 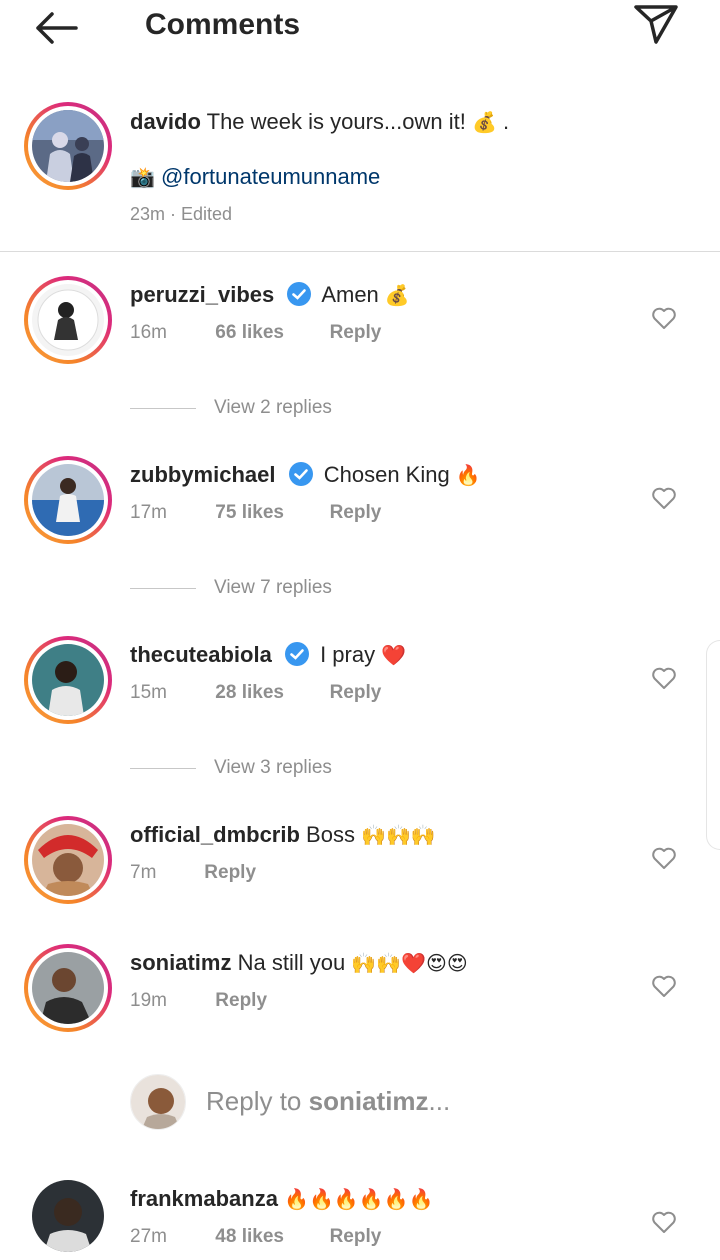 I want to click on current-user-avatar, so click(x=158, y=1102).